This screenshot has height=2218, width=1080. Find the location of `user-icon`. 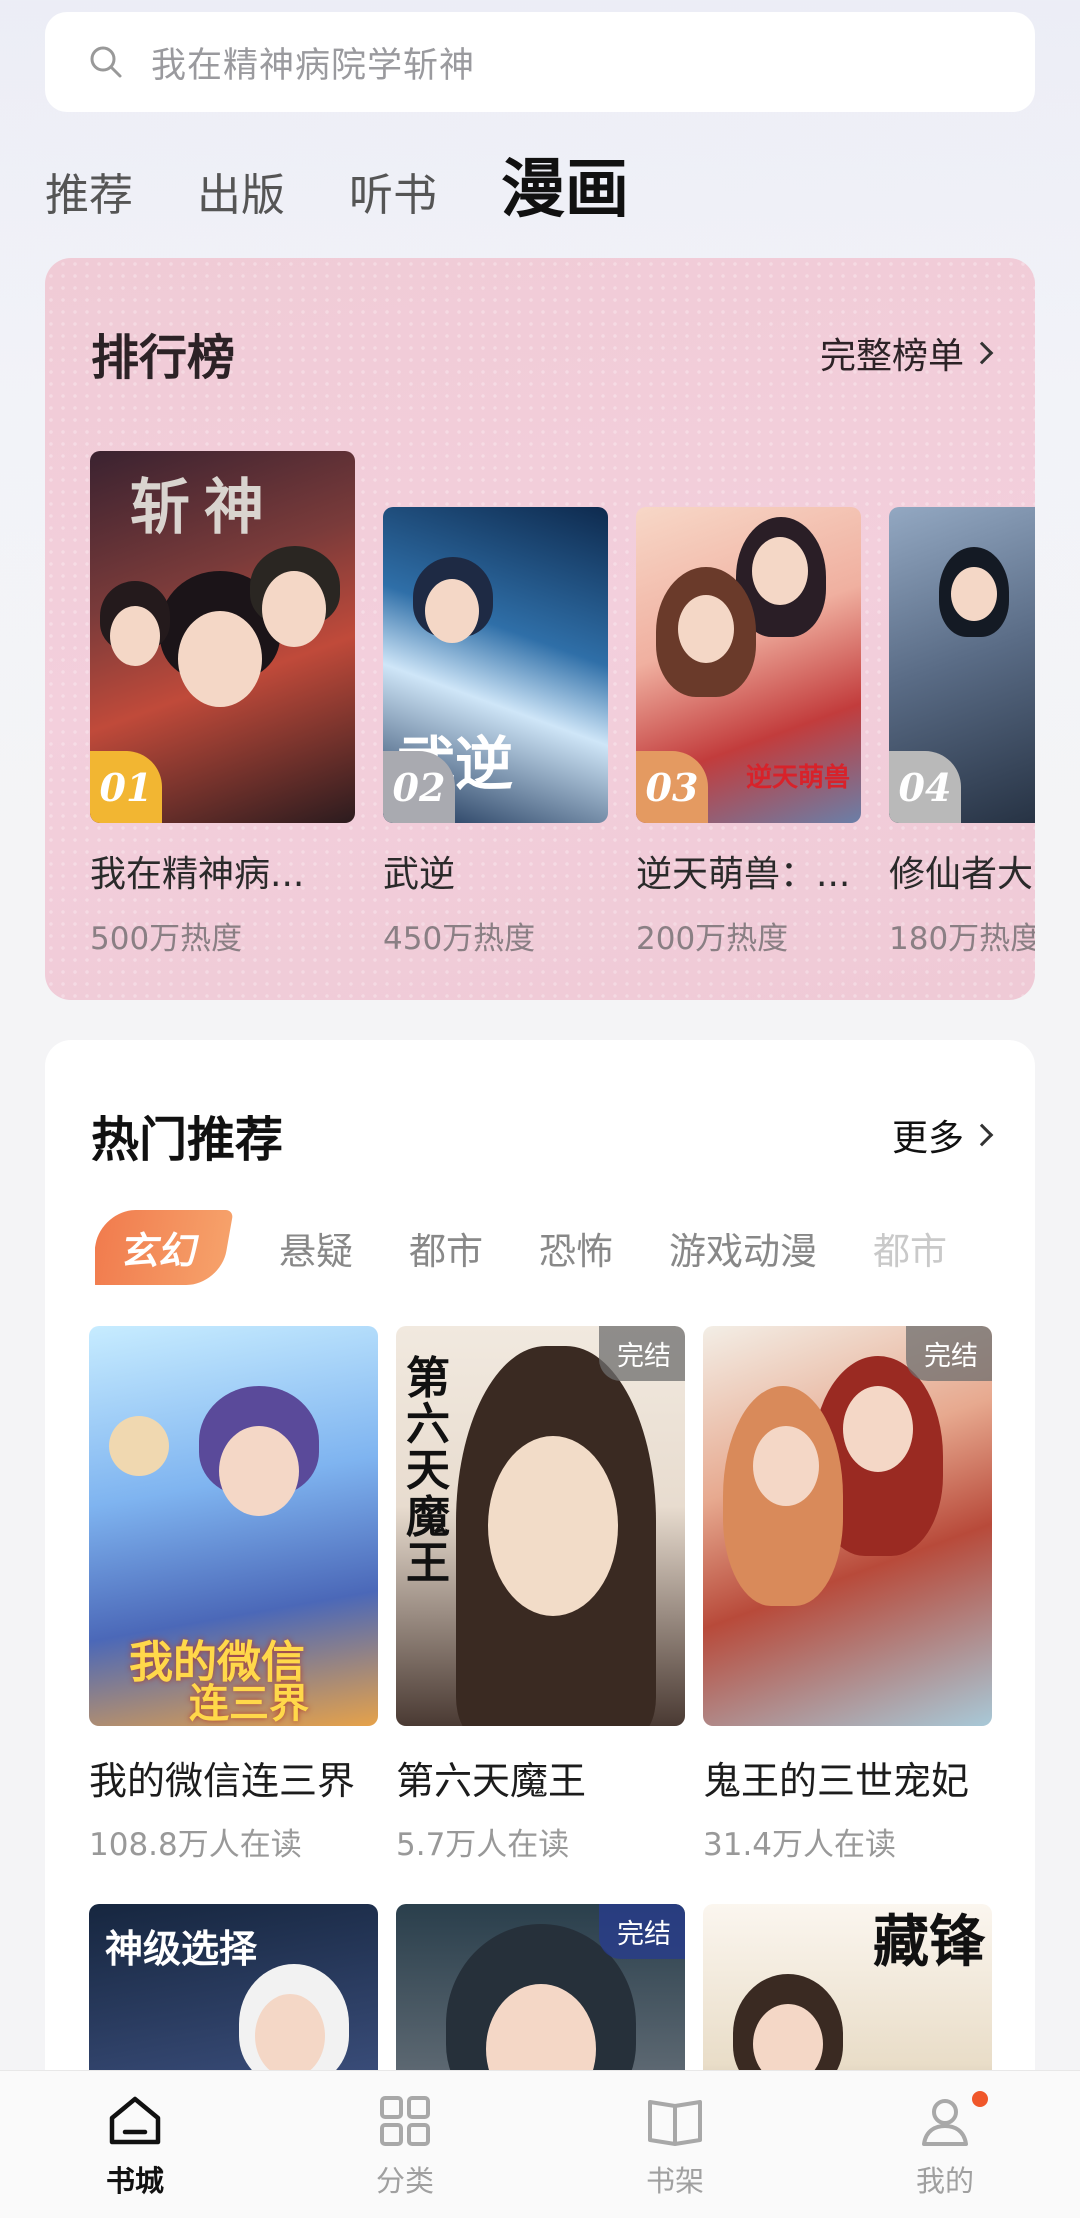

user-icon is located at coordinates (945, 2122).